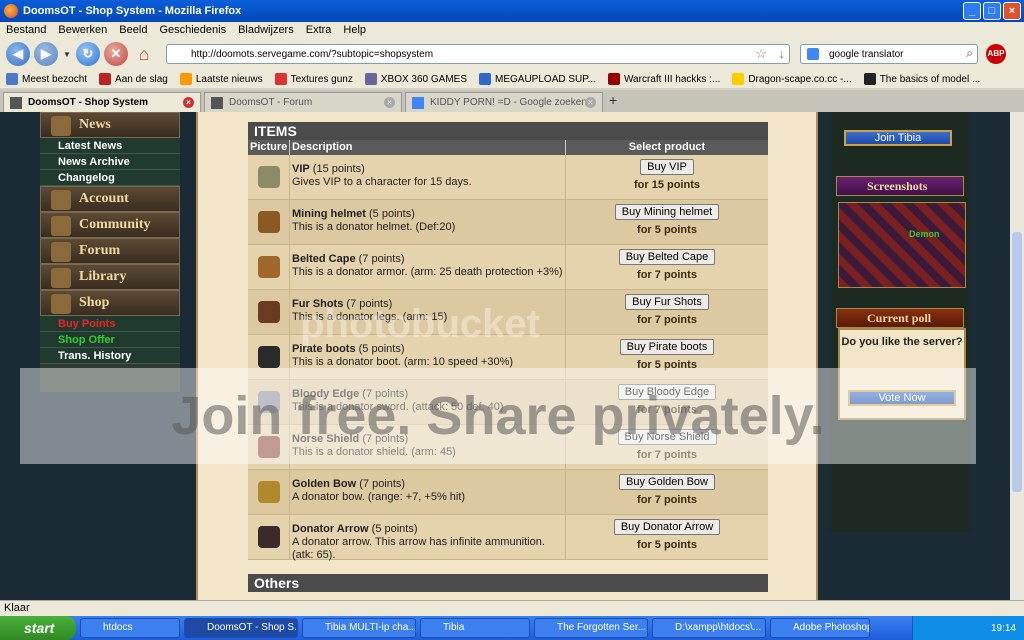 This screenshot has width=1024, height=640. What do you see at coordinates (110, 178) in the screenshot?
I see `sidebar-item-changelog: Changelog` at bounding box center [110, 178].